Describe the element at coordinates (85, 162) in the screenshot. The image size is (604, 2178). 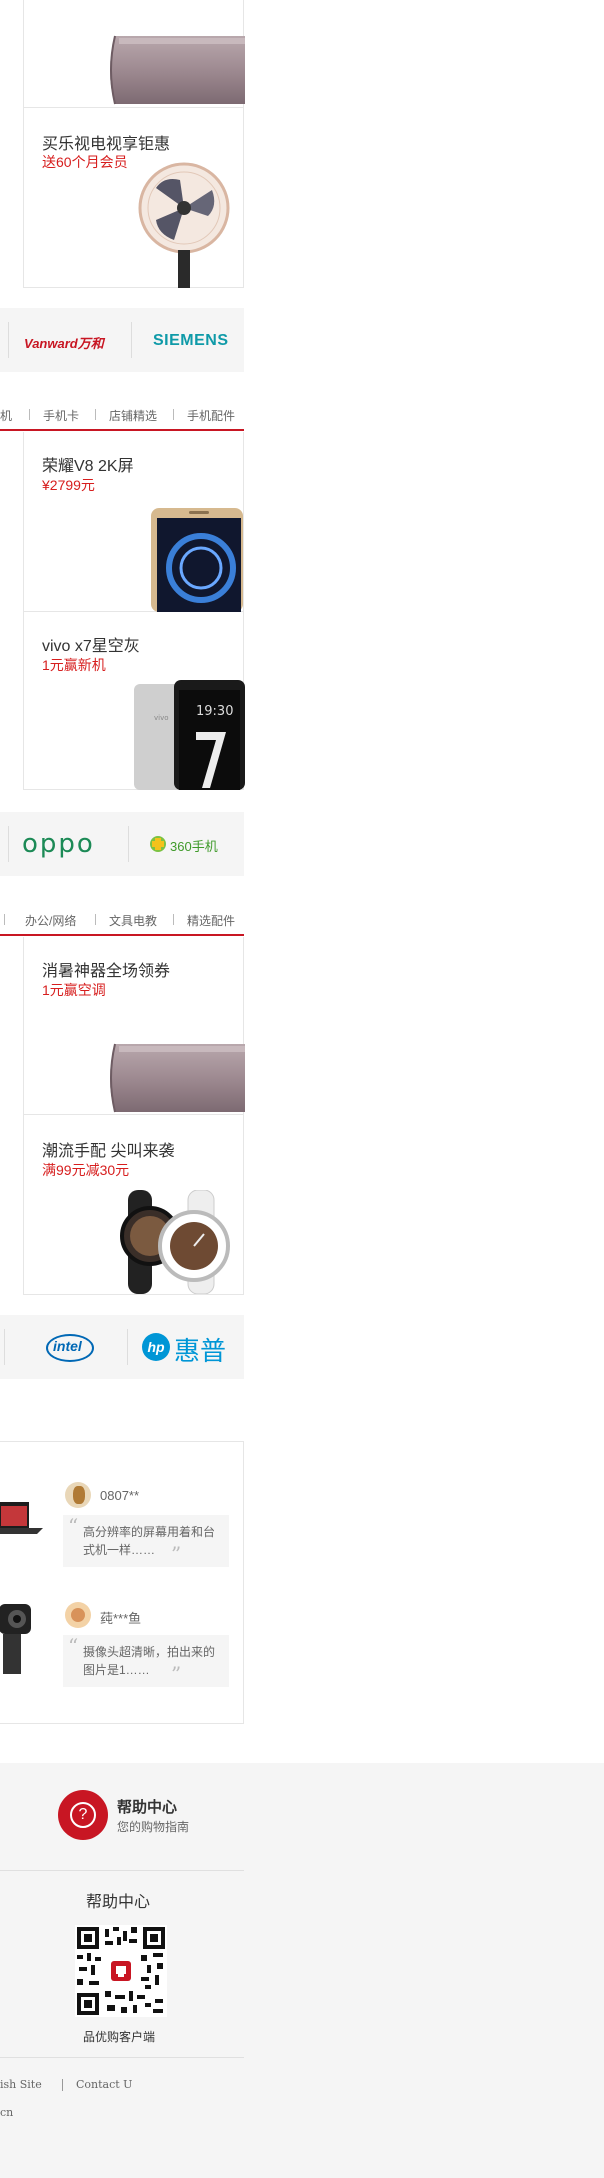
I see `product-subtitle: 送60个月会员` at that location.